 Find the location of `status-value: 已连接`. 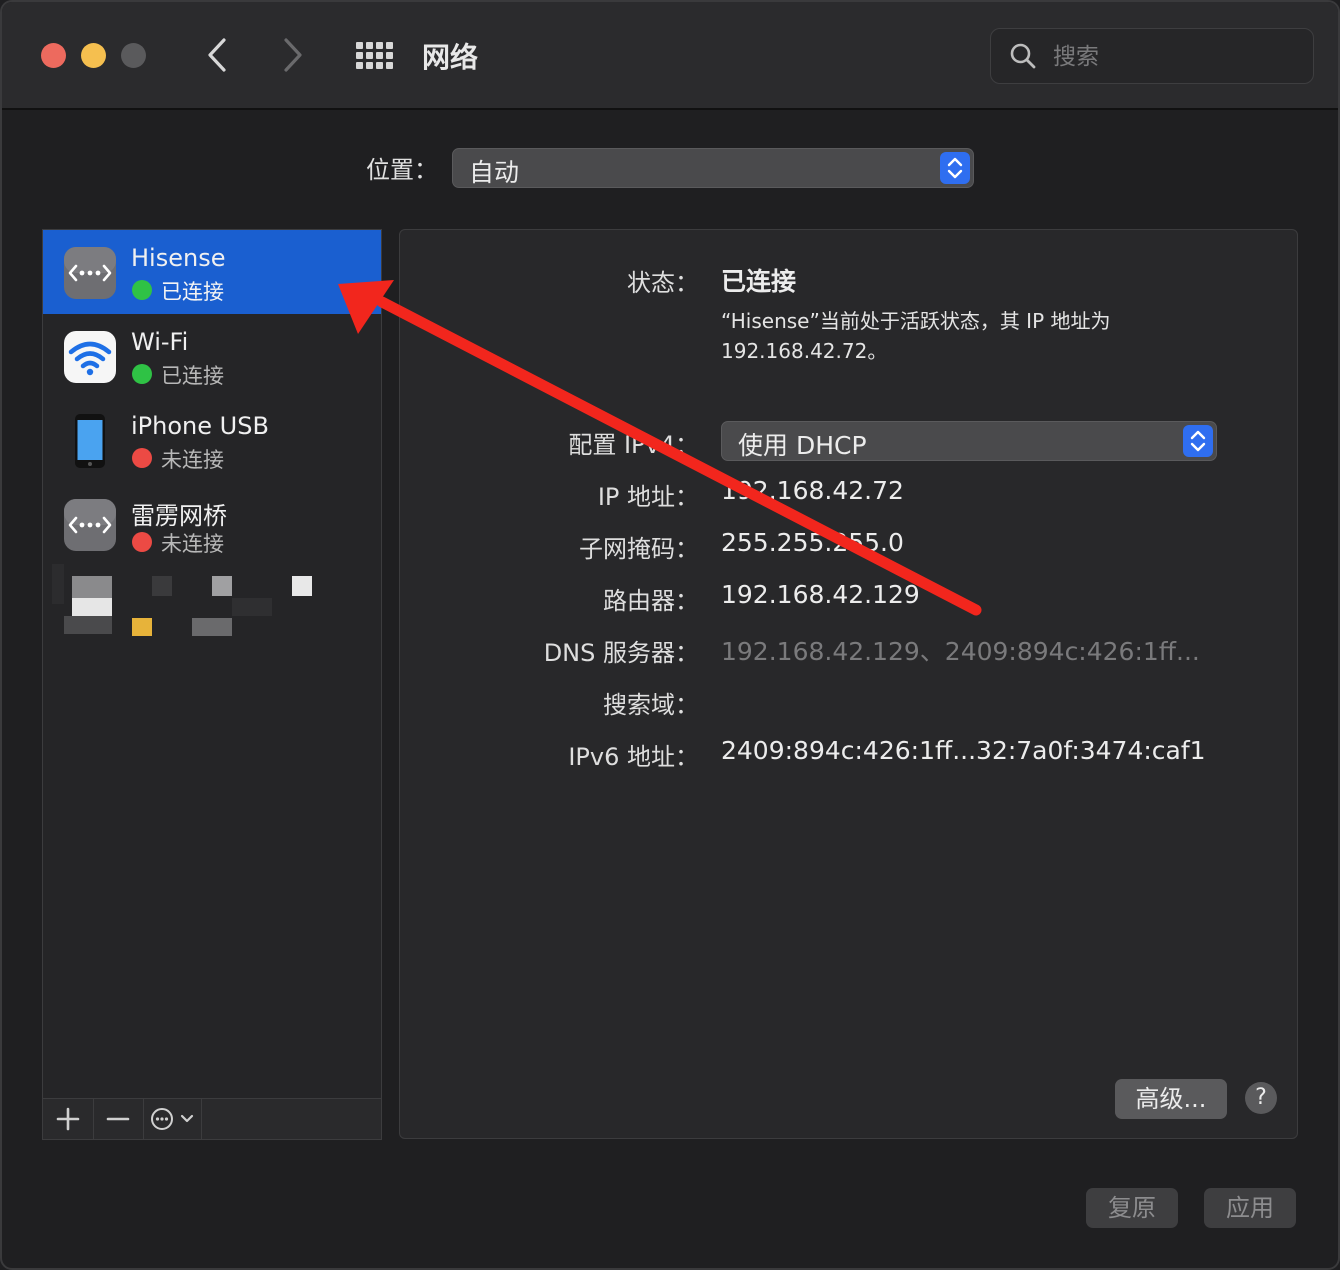

status-value: 已连接 is located at coordinates (759, 281).